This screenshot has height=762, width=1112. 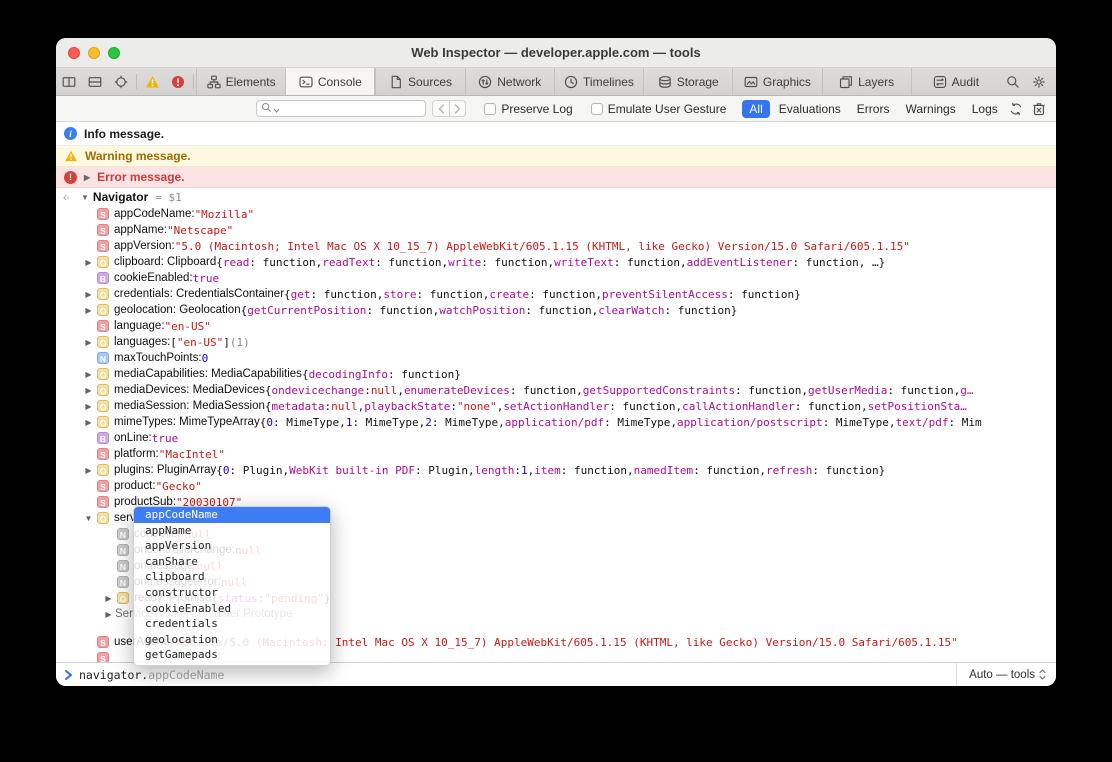 What do you see at coordinates (219, 262) in the screenshot?
I see `tree-text: {` at bounding box center [219, 262].